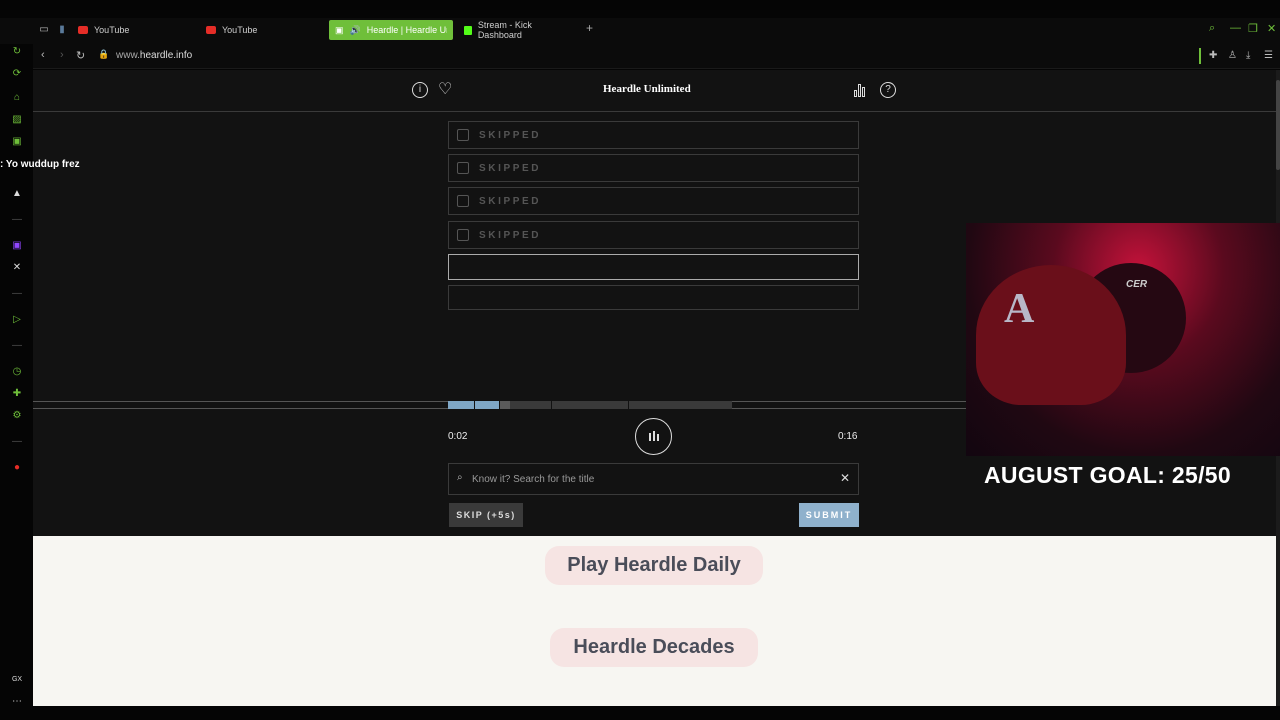  I want to click on gx-corner-icon: ⌂, so click(17, 98).